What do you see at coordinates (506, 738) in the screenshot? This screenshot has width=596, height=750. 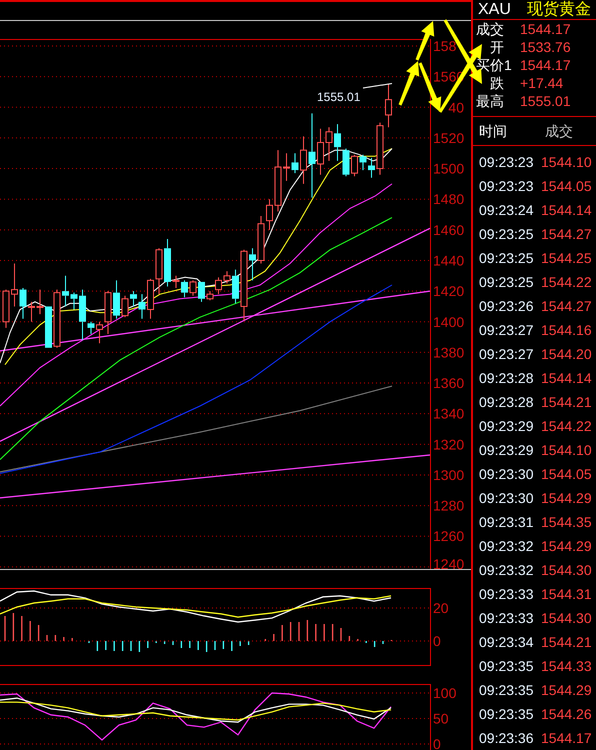 I see `time-cell-text: 09:23:36` at bounding box center [506, 738].